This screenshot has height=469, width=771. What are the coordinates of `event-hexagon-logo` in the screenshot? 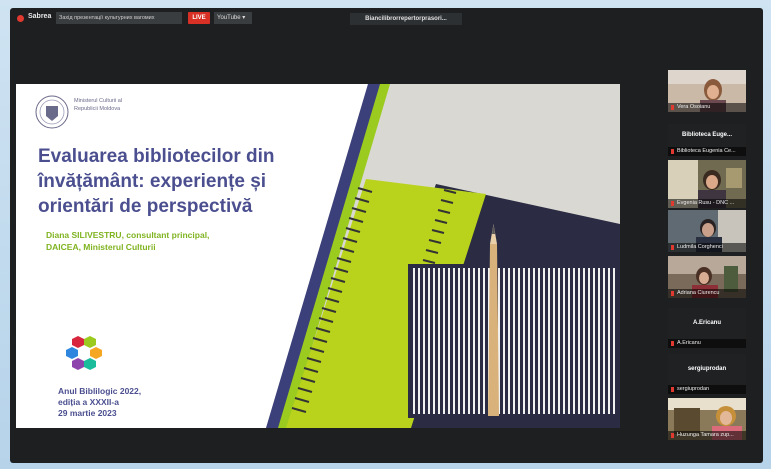 It's located at (84, 353).